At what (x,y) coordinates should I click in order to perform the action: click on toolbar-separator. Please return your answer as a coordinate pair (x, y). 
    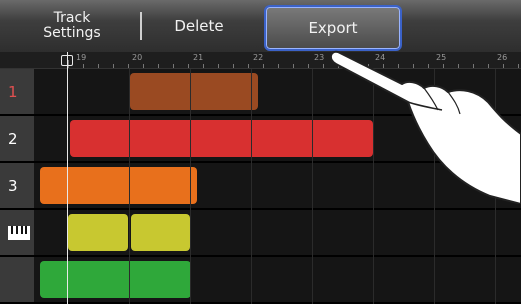
    Looking at the image, I should click on (141, 26).